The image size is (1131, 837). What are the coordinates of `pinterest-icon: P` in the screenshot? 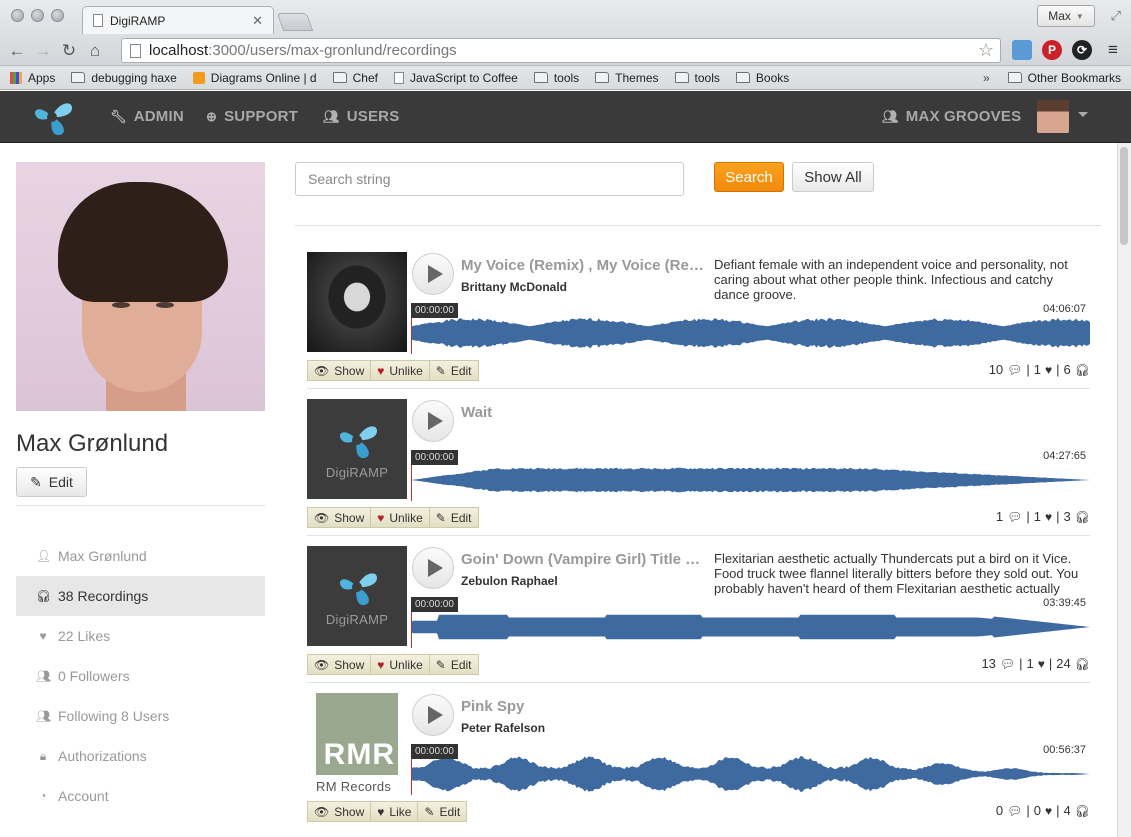 It's located at (1052, 50).